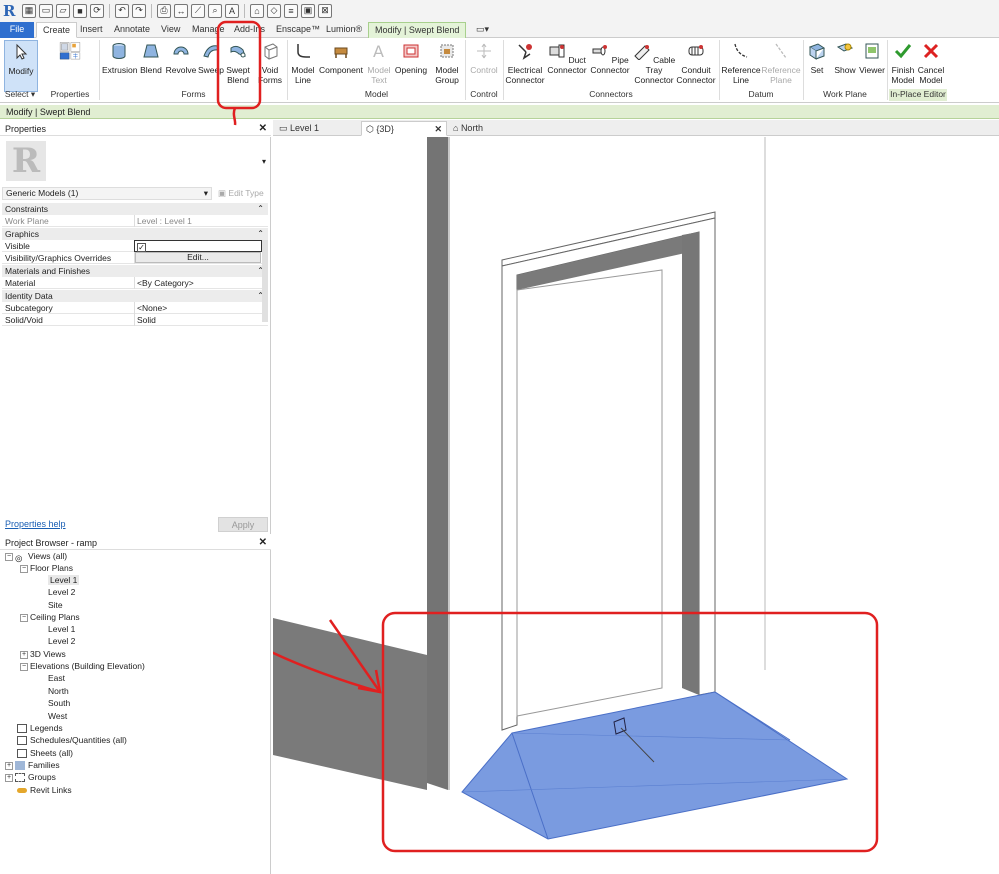  I want to click on prop-value: <By Category>, so click(198, 283).